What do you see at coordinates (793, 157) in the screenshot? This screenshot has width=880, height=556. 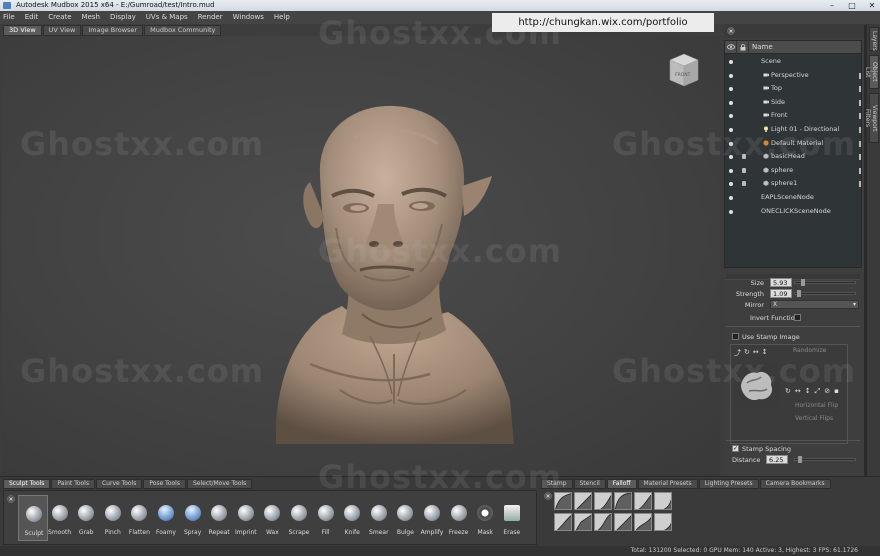 I see `outliner-row: basicHead` at bounding box center [793, 157].